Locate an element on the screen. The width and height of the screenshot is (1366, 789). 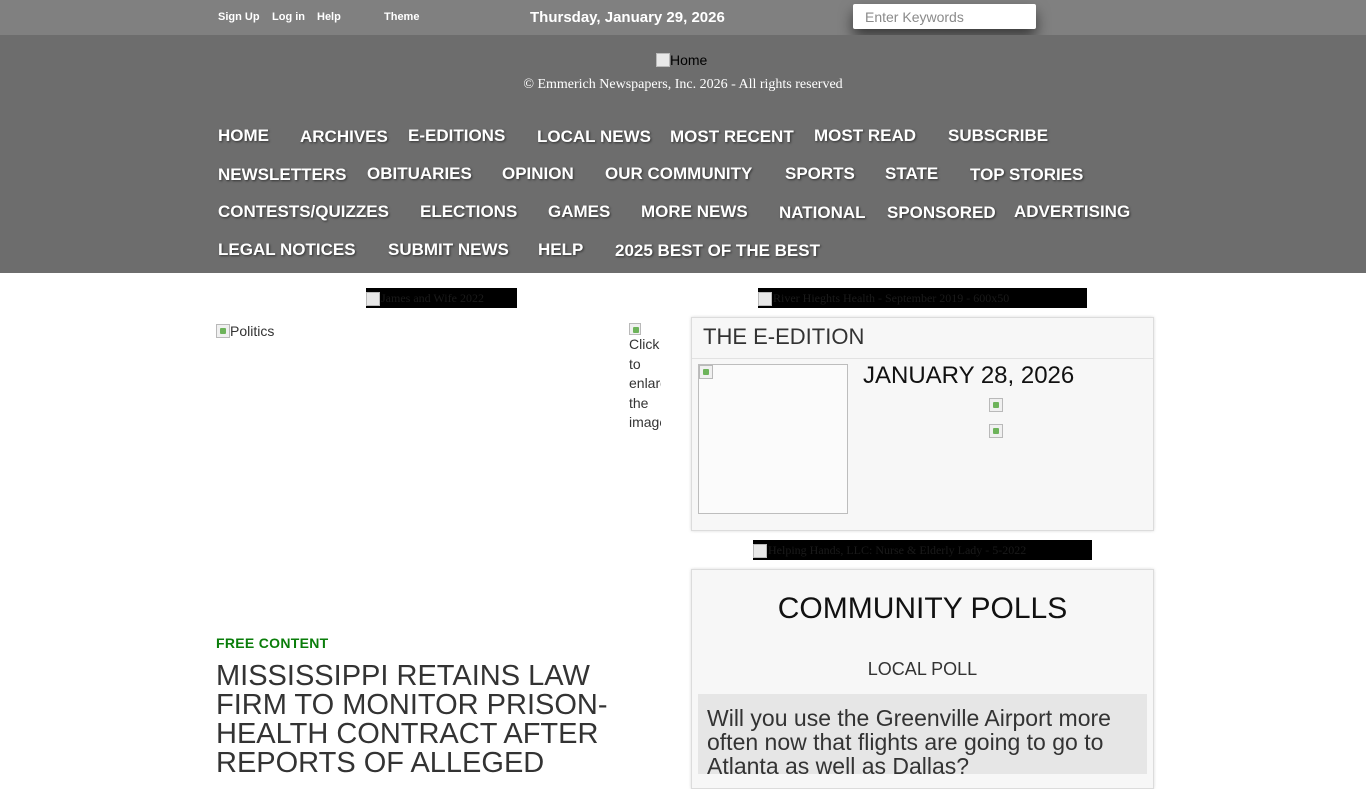
e-edition-panel: THE E-EDITION JANUARY 28, 2026 is located at coordinates (922, 424).